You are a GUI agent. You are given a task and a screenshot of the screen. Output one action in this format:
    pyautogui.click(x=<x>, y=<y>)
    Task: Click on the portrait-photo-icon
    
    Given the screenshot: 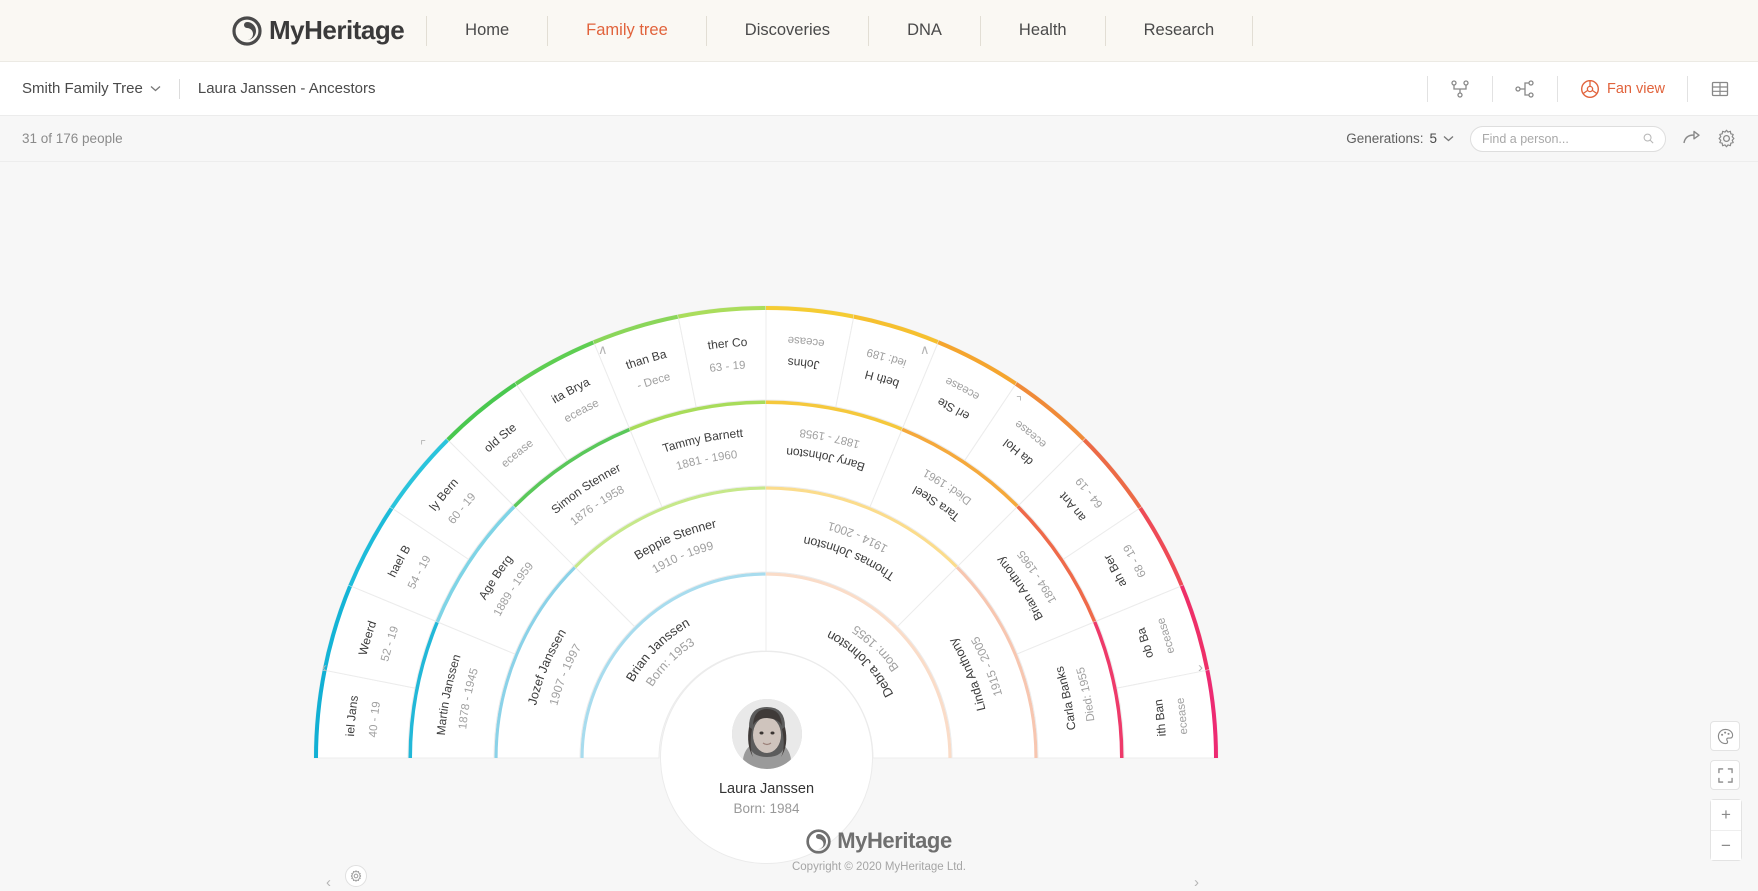 What is the action you would take?
    pyautogui.click(x=766, y=734)
    